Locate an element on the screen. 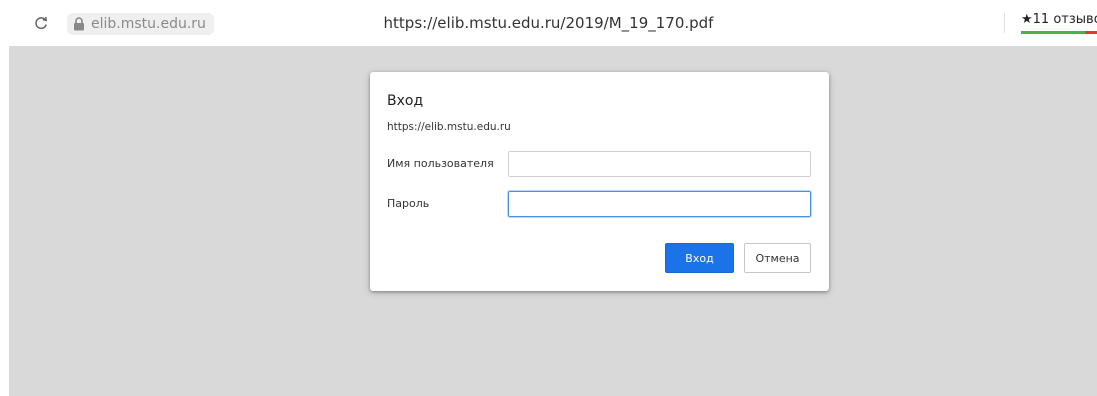  password-label: Пароль is located at coordinates (408, 203).